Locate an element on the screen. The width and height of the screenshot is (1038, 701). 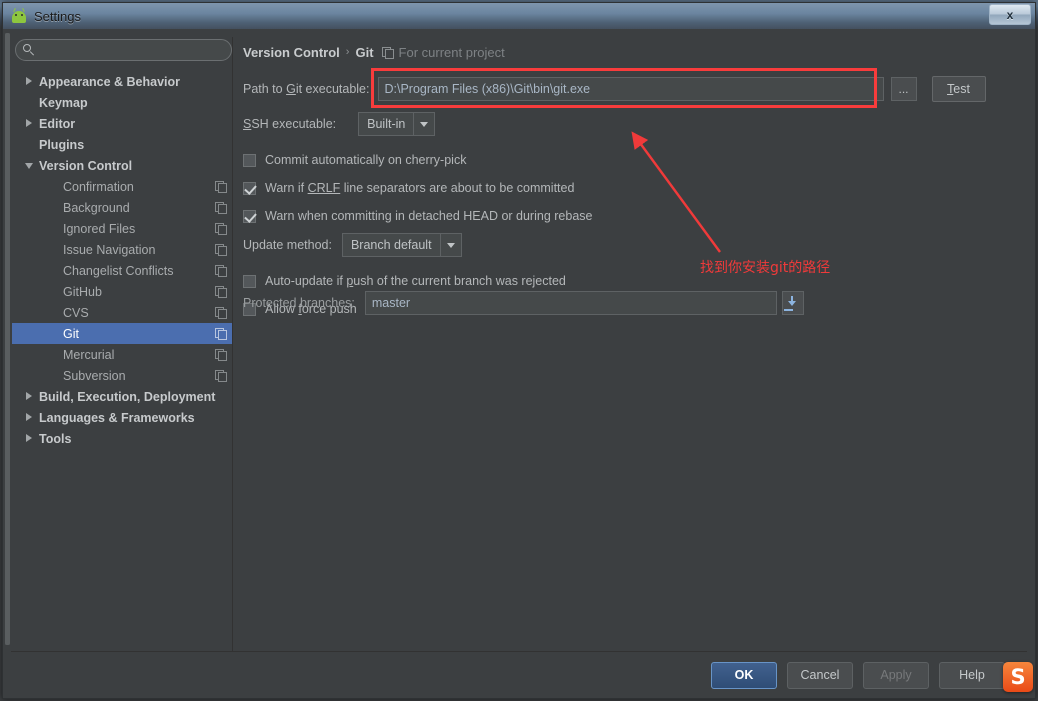
git-path-input is located at coordinates (630, 89).